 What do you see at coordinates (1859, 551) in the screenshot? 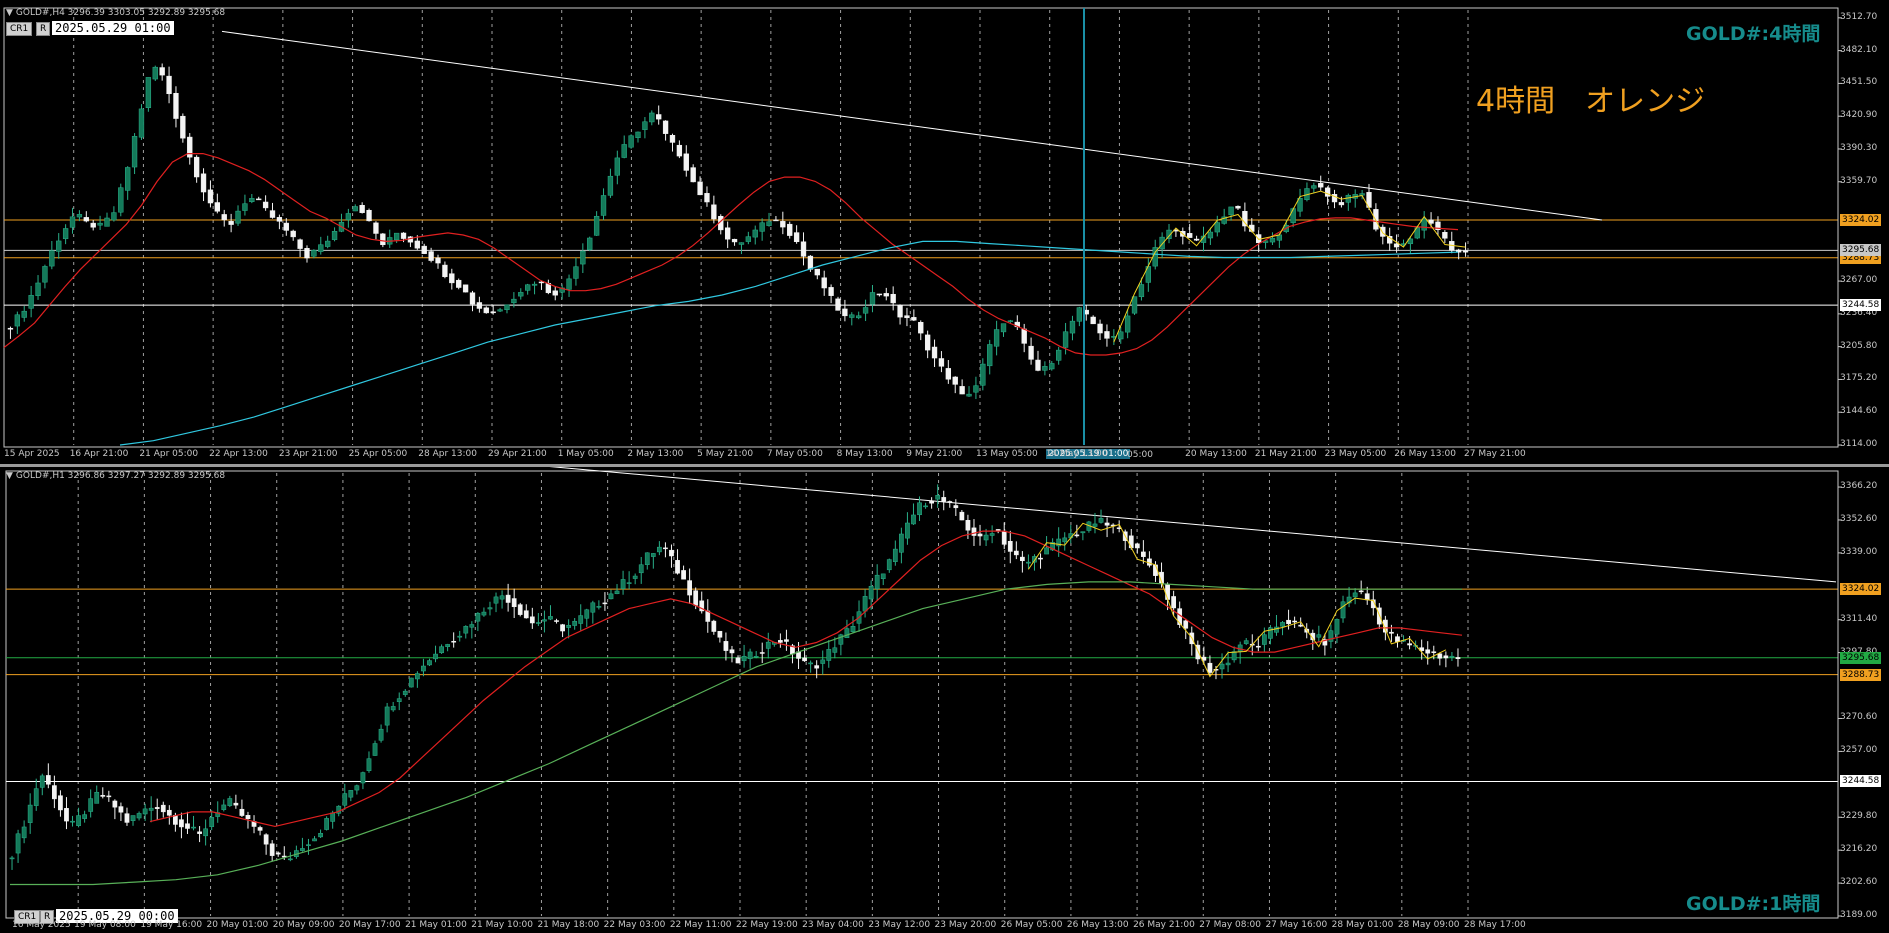
I see `y-tick-label: 3339.00` at bounding box center [1859, 551].